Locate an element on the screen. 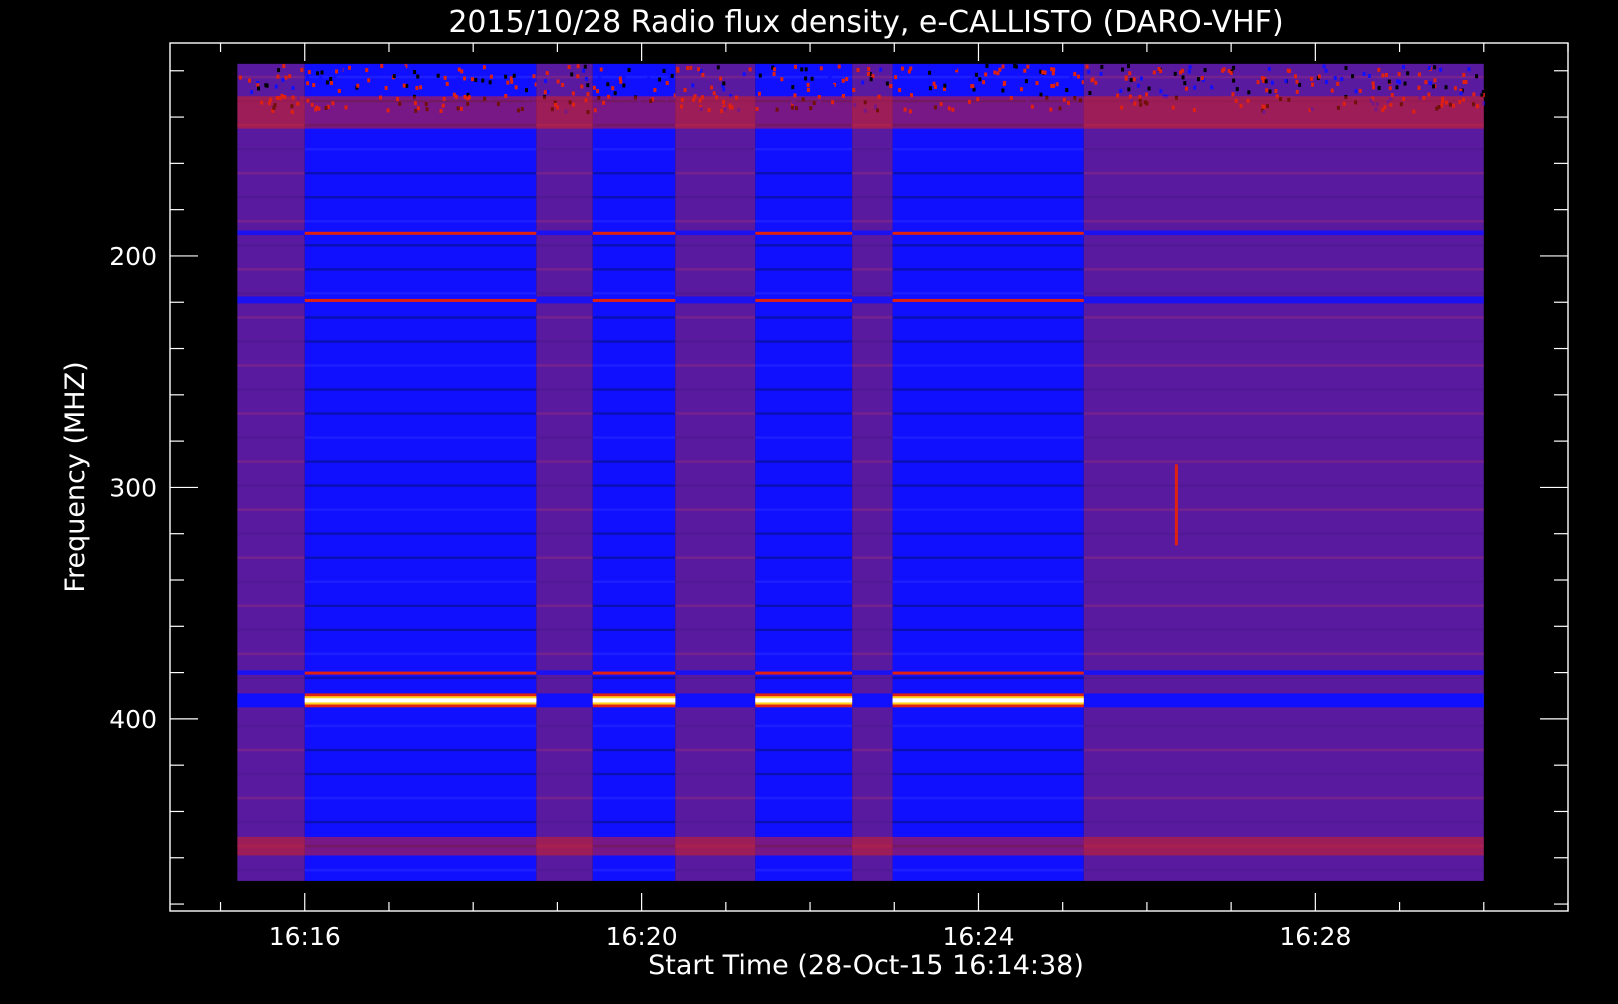 The image size is (1618, 1004). feature-line is located at coordinates (634, 233).